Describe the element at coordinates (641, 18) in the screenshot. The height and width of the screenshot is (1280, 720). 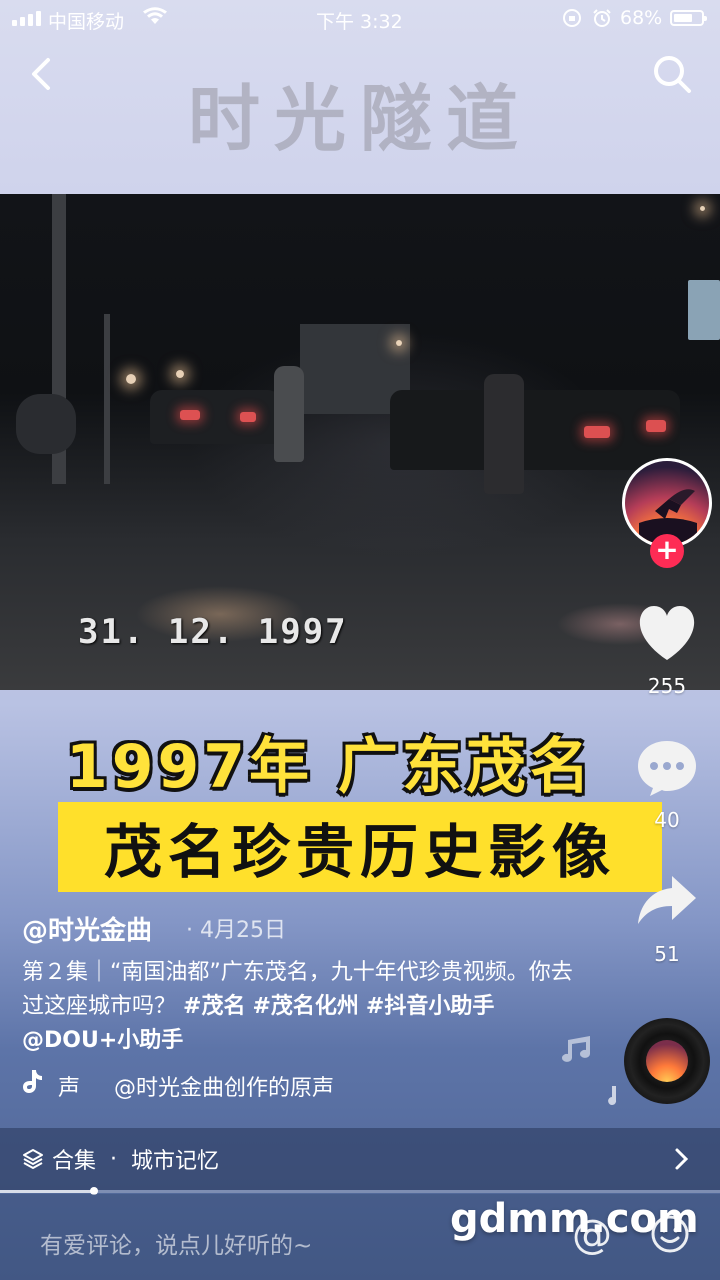
I see `battery-percent: 68%` at that location.